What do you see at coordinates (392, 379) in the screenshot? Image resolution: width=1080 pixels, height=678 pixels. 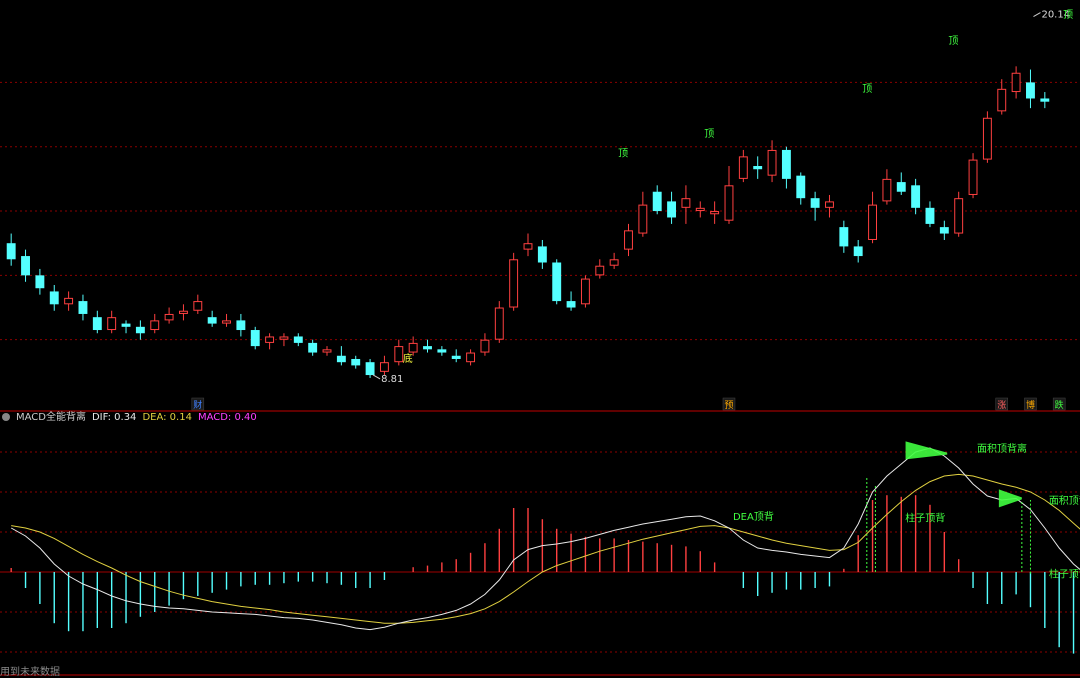 I see `low-price-label: 8.81` at bounding box center [392, 379].